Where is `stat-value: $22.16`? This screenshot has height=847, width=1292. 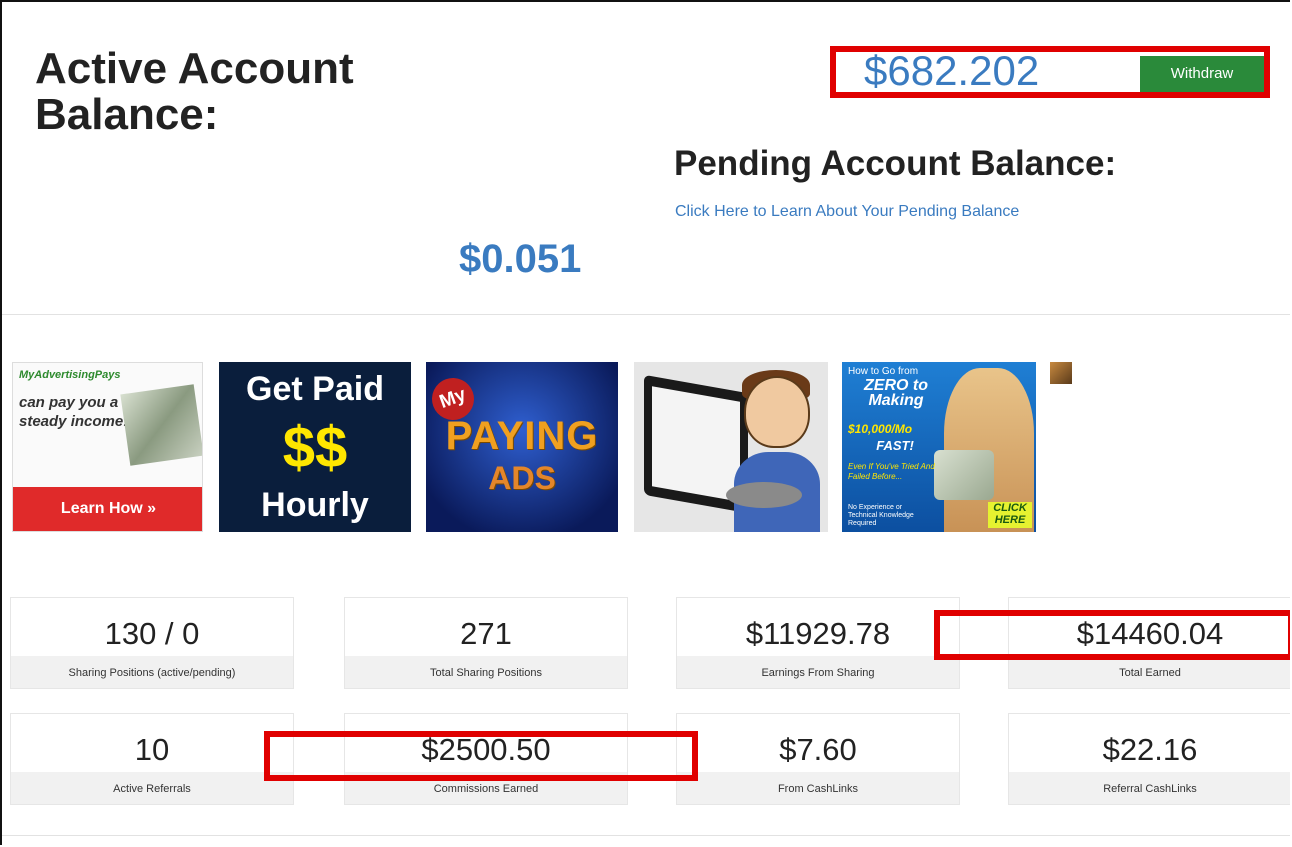
stat-value: $22.16 is located at coordinates (1150, 749).